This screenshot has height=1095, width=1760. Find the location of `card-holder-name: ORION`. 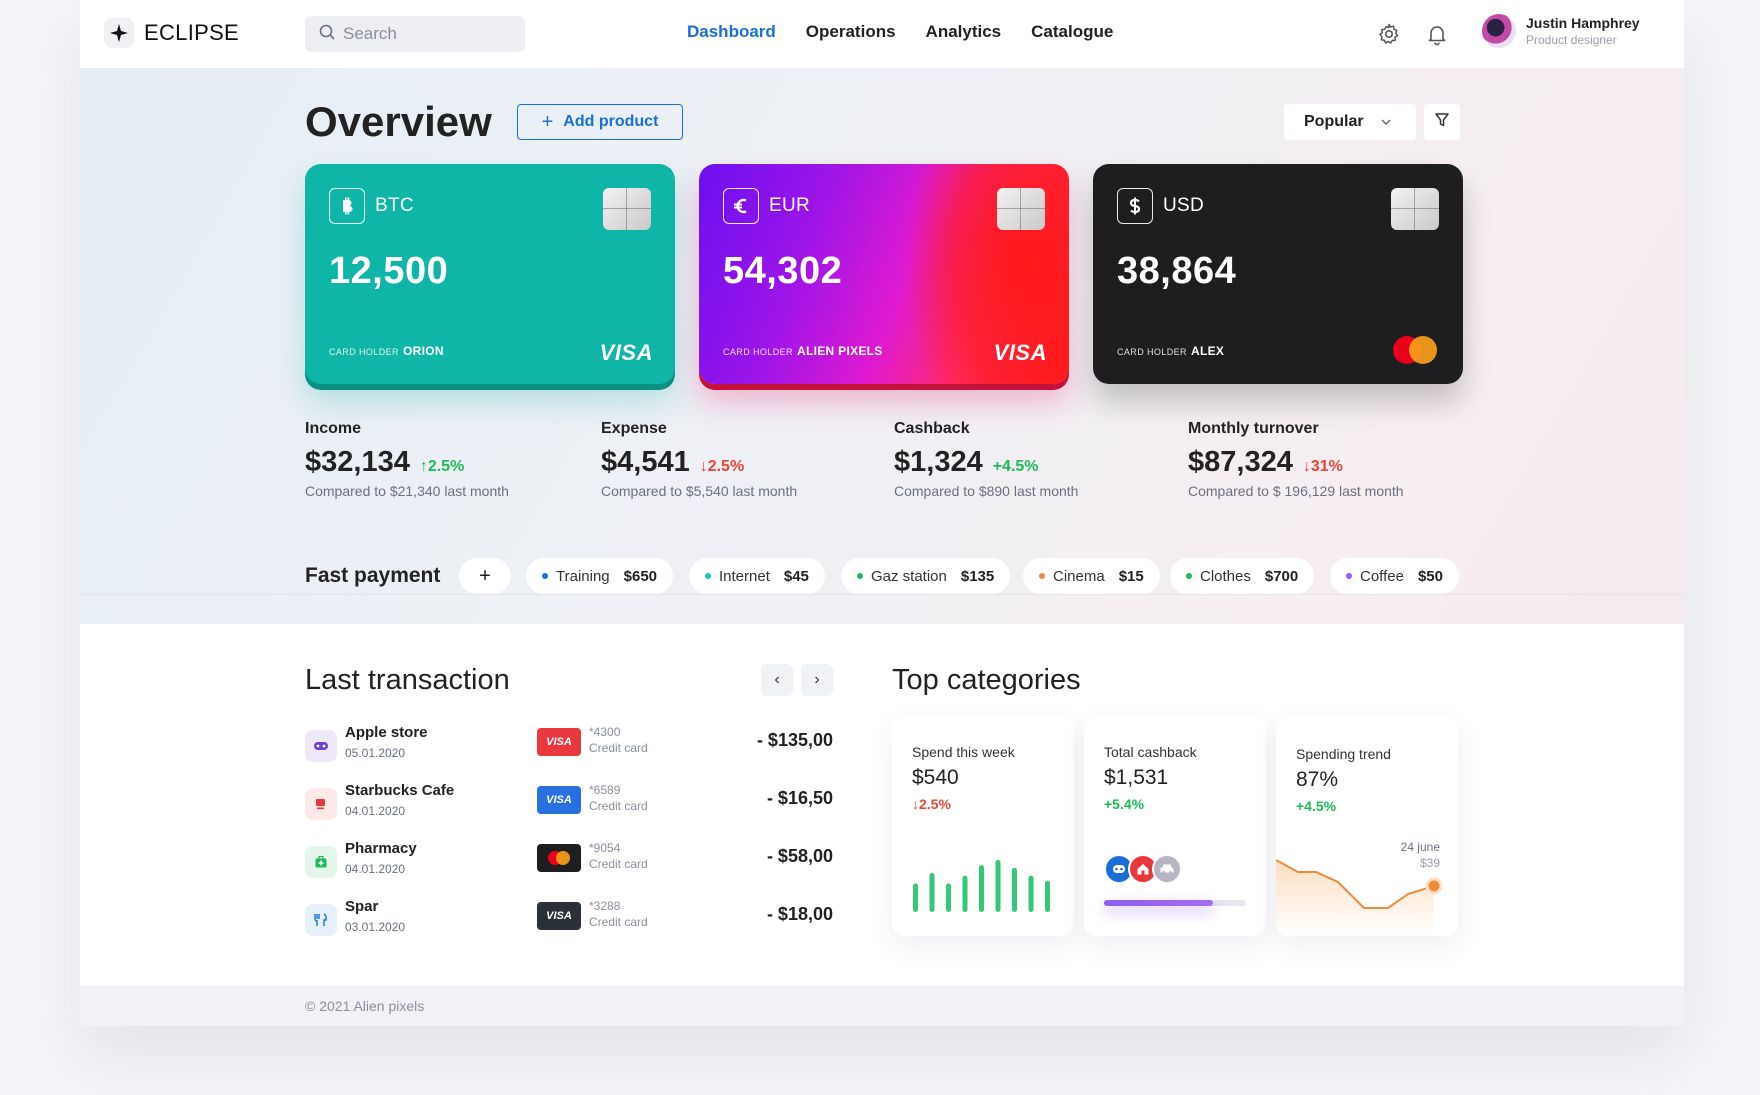

card-holder-name: ORION is located at coordinates (423, 351).